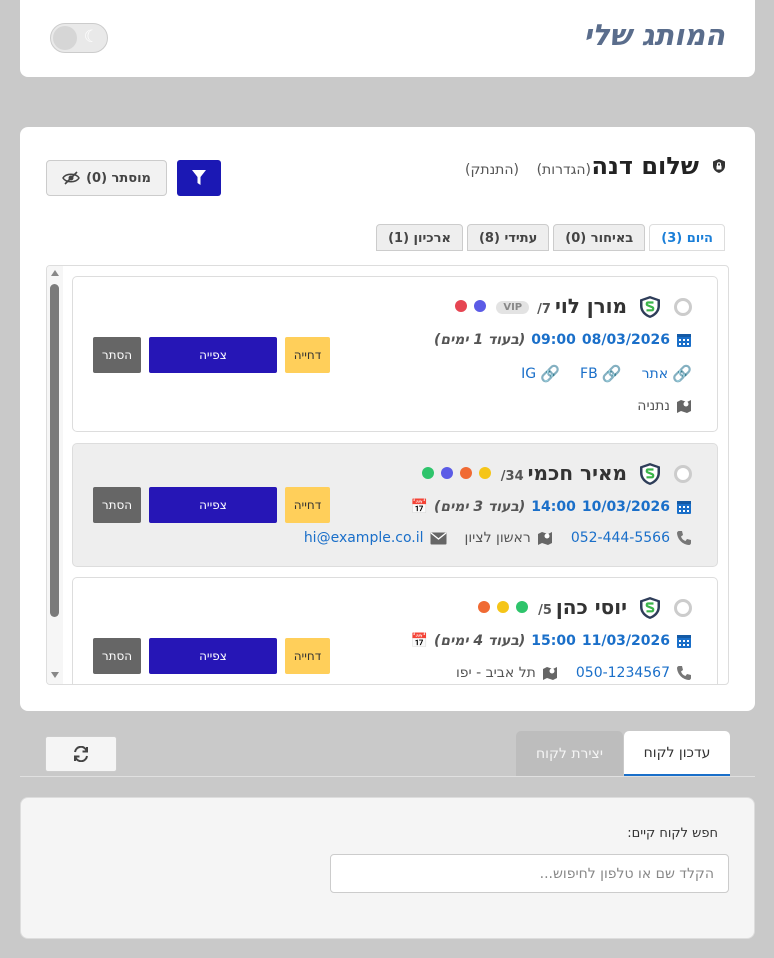 The image size is (774, 958). I want to click on refresh-icon, so click(81, 754).